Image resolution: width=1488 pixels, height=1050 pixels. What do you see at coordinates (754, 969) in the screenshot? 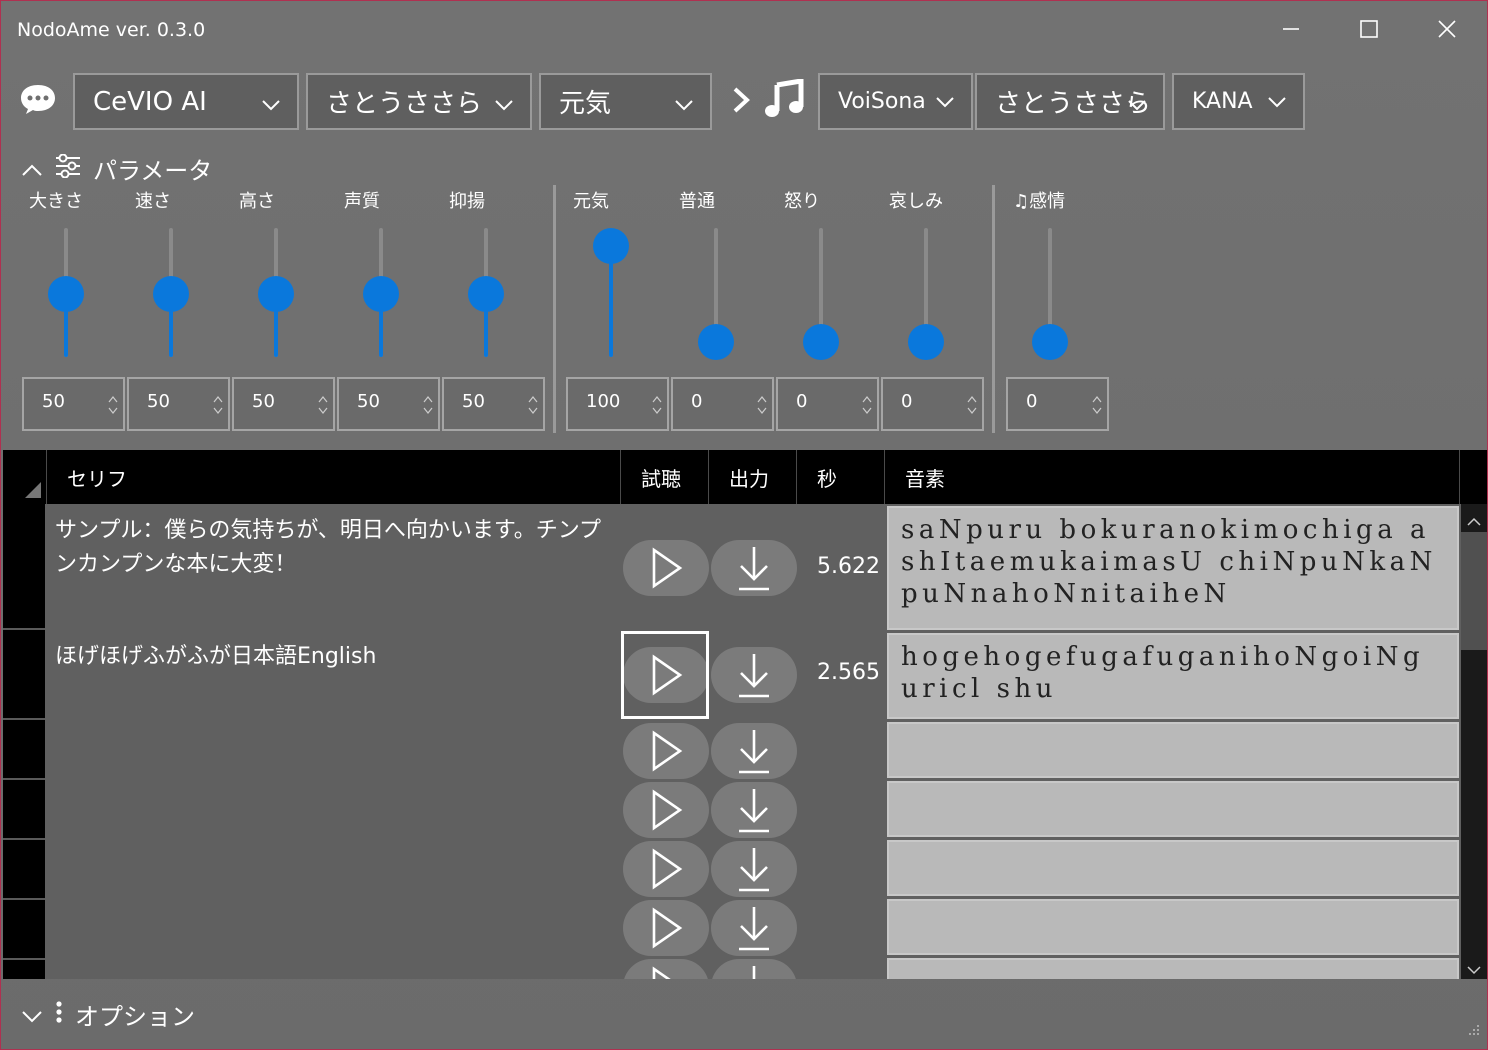
I see `row-7-download-button` at bounding box center [754, 969].